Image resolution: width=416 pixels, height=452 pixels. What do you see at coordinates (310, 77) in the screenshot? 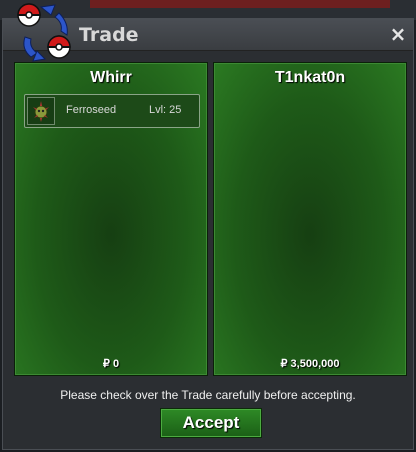
I see `right-player-name: T1nkat0n` at bounding box center [310, 77].